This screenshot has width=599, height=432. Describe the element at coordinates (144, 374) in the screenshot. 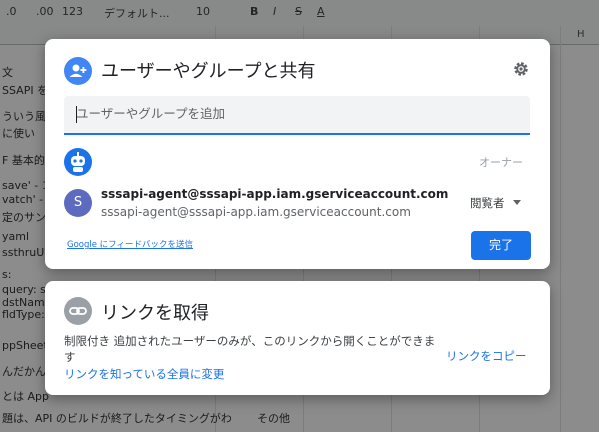

I see `change-link-access-link: リンクを知っている全員に変更` at that location.